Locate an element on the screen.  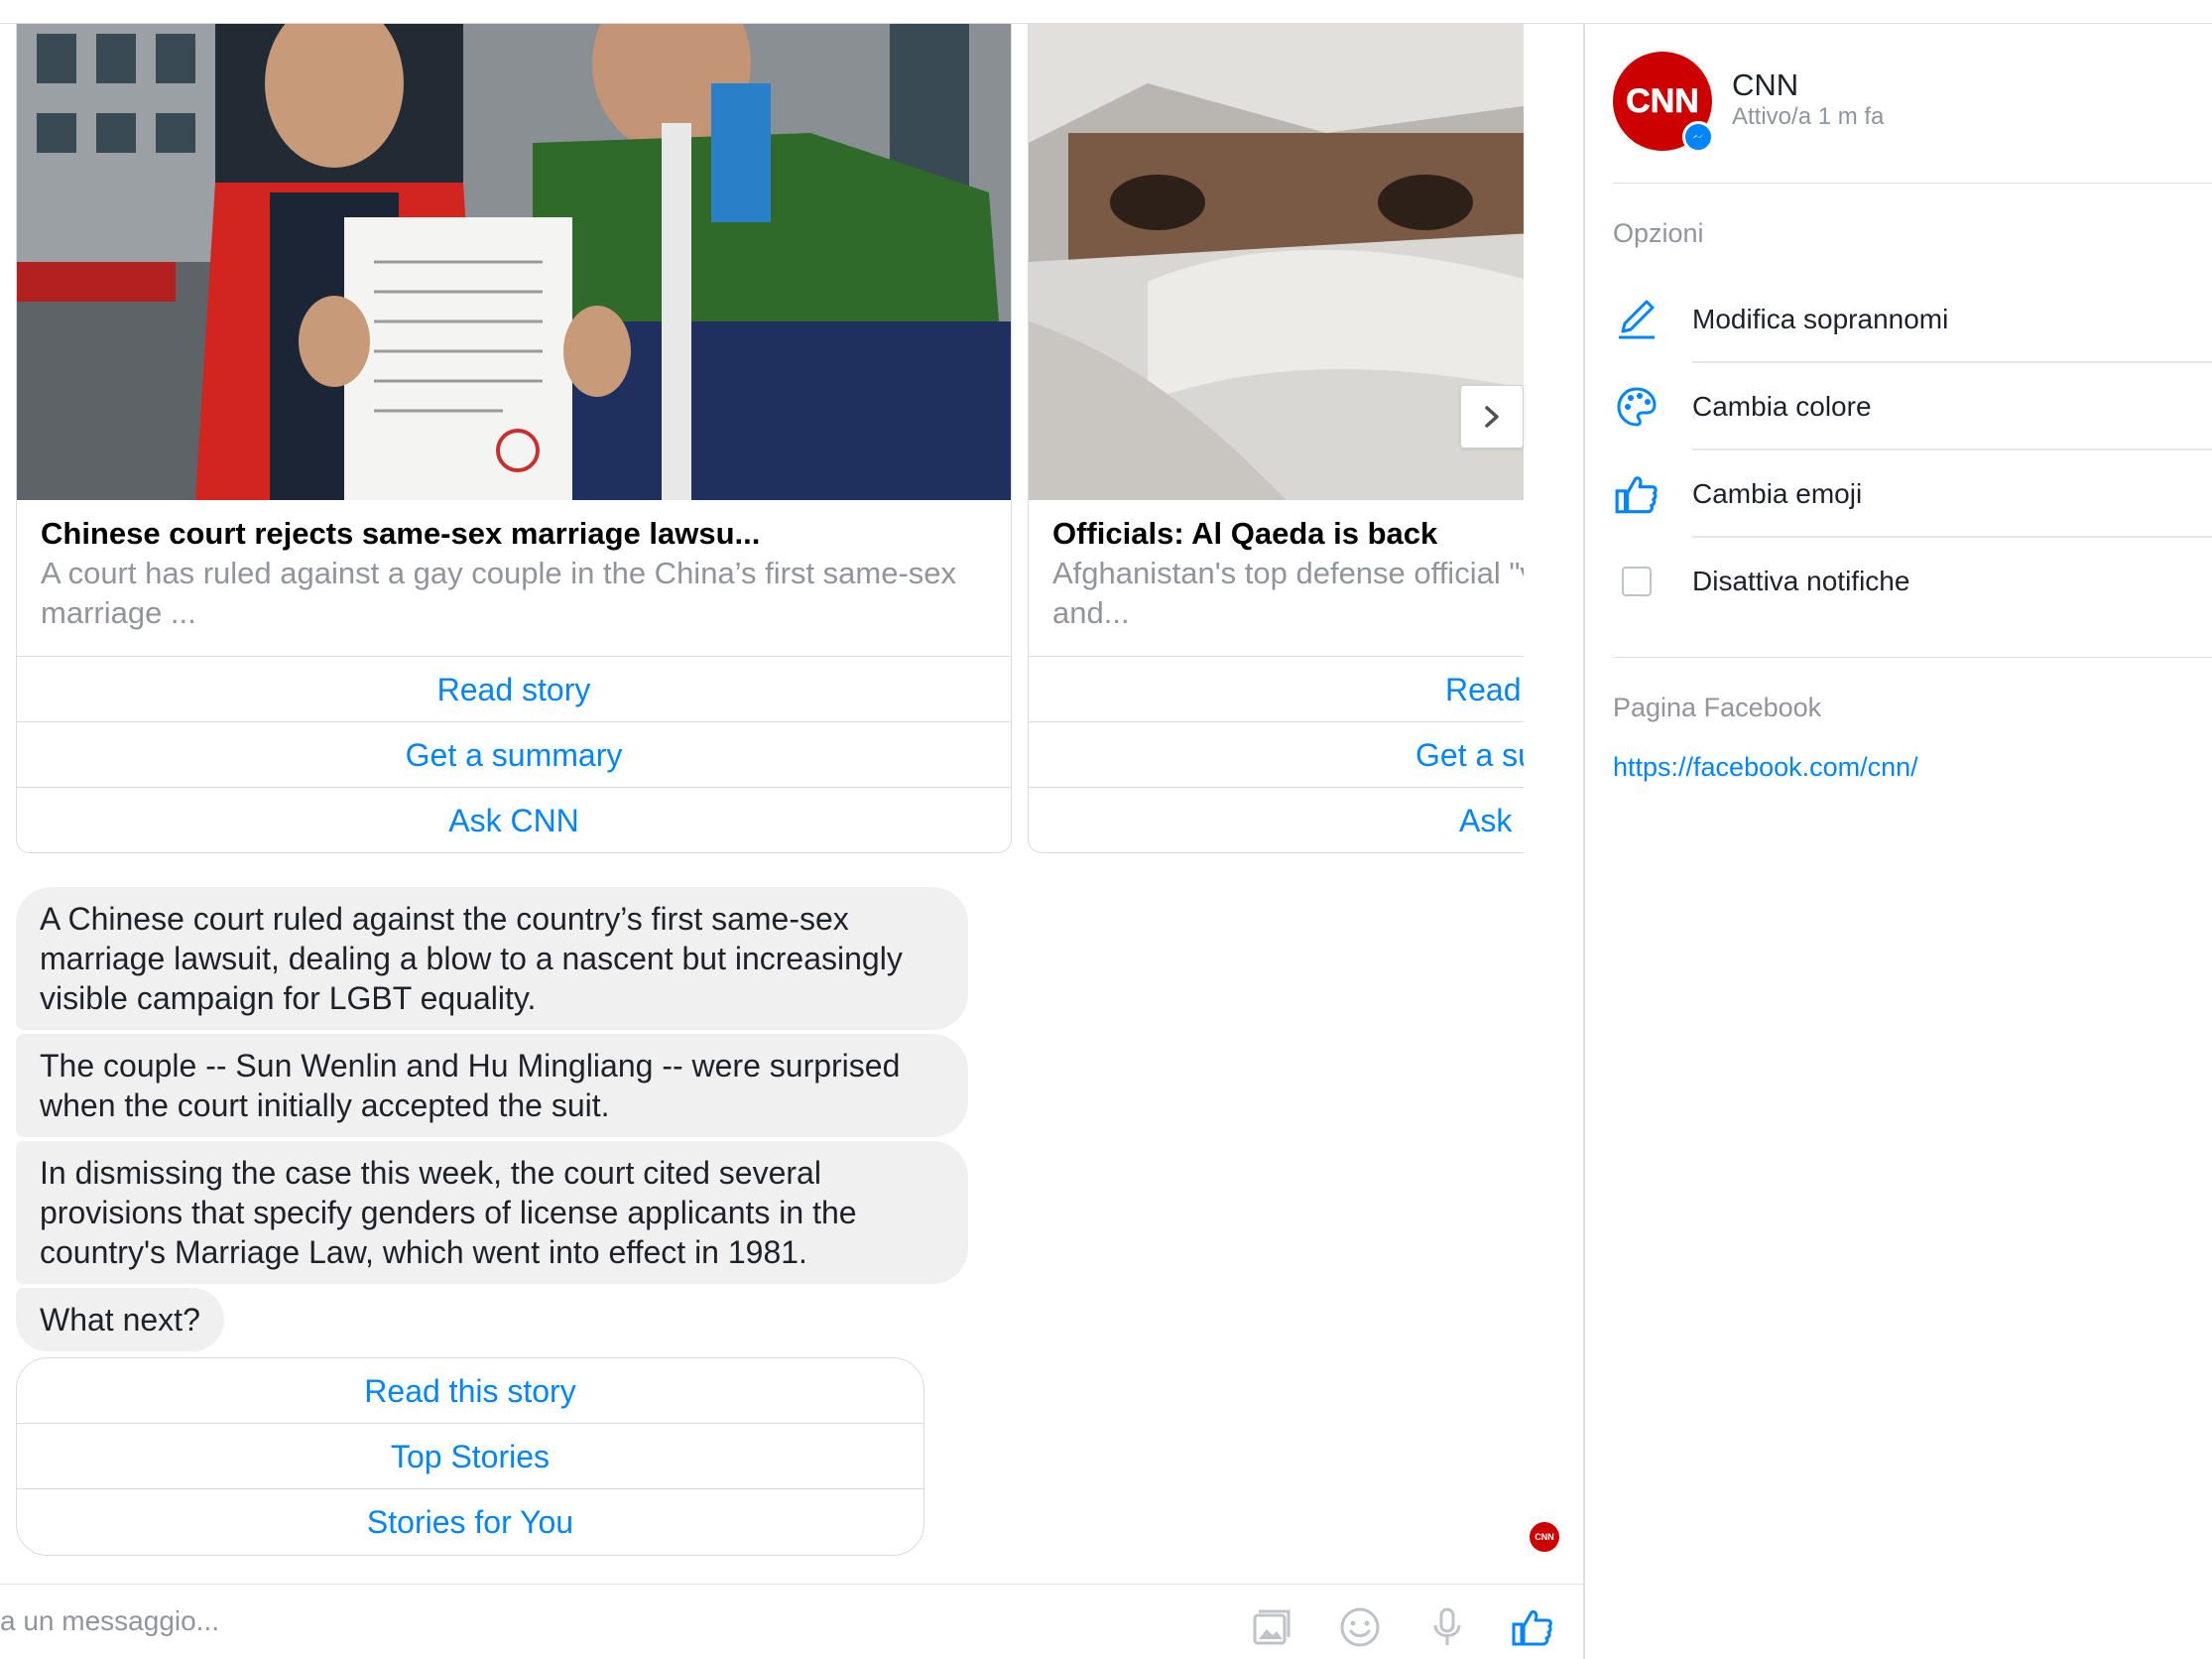
carousel-next-button is located at coordinates (1492, 416).